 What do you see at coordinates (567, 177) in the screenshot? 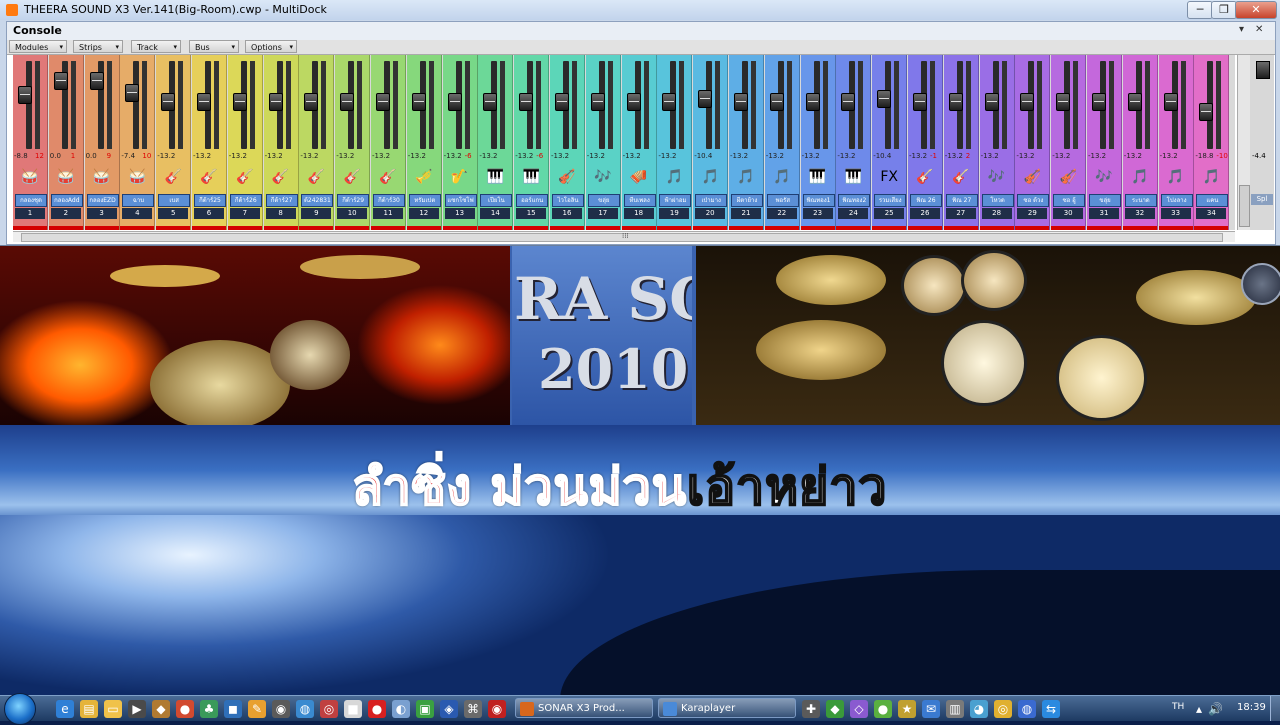
I see `violin-icon: 🎻` at bounding box center [567, 177].